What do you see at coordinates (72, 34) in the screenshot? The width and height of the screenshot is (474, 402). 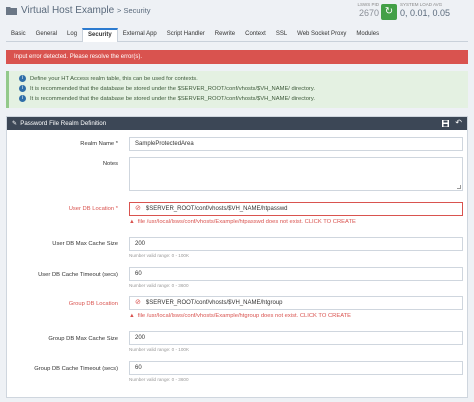 I see `tab-log: Log` at bounding box center [72, 34].